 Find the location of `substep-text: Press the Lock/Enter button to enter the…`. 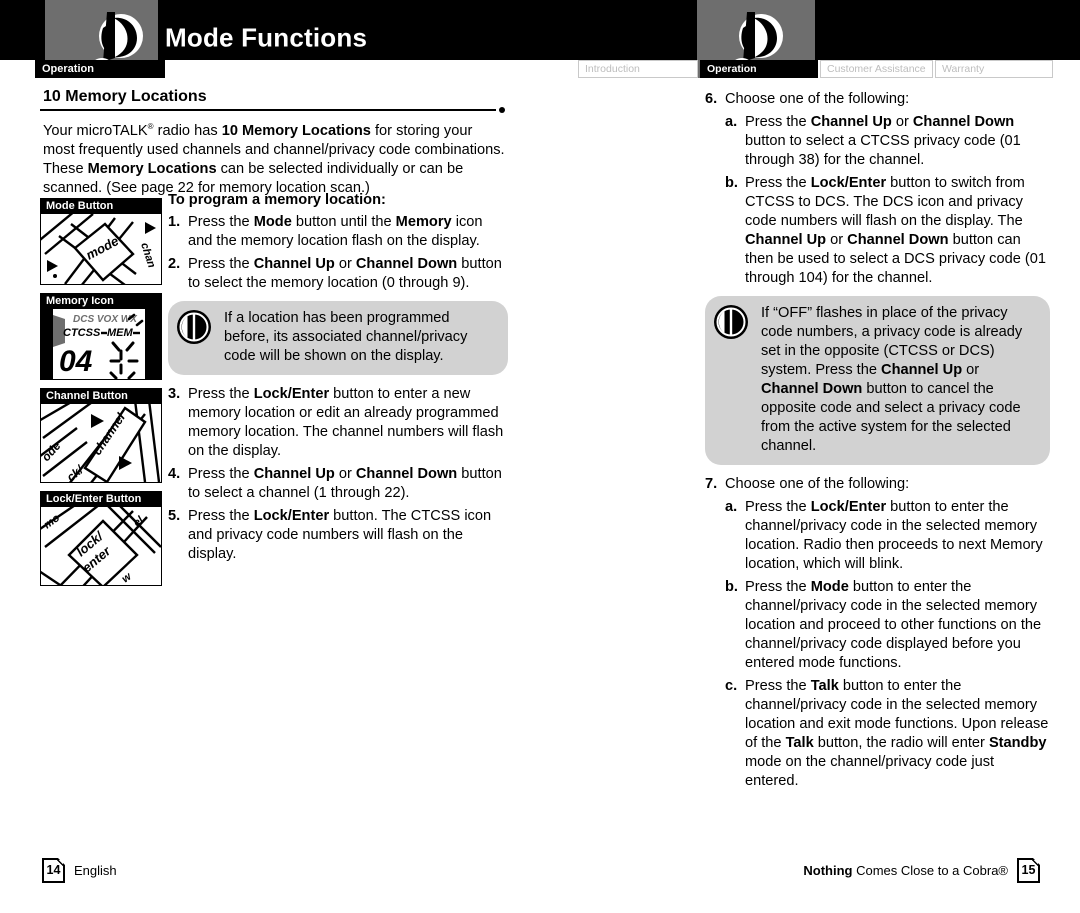

substep-text: Press the Lock/Enter button to enter the… is located at coordinates (894, 535).